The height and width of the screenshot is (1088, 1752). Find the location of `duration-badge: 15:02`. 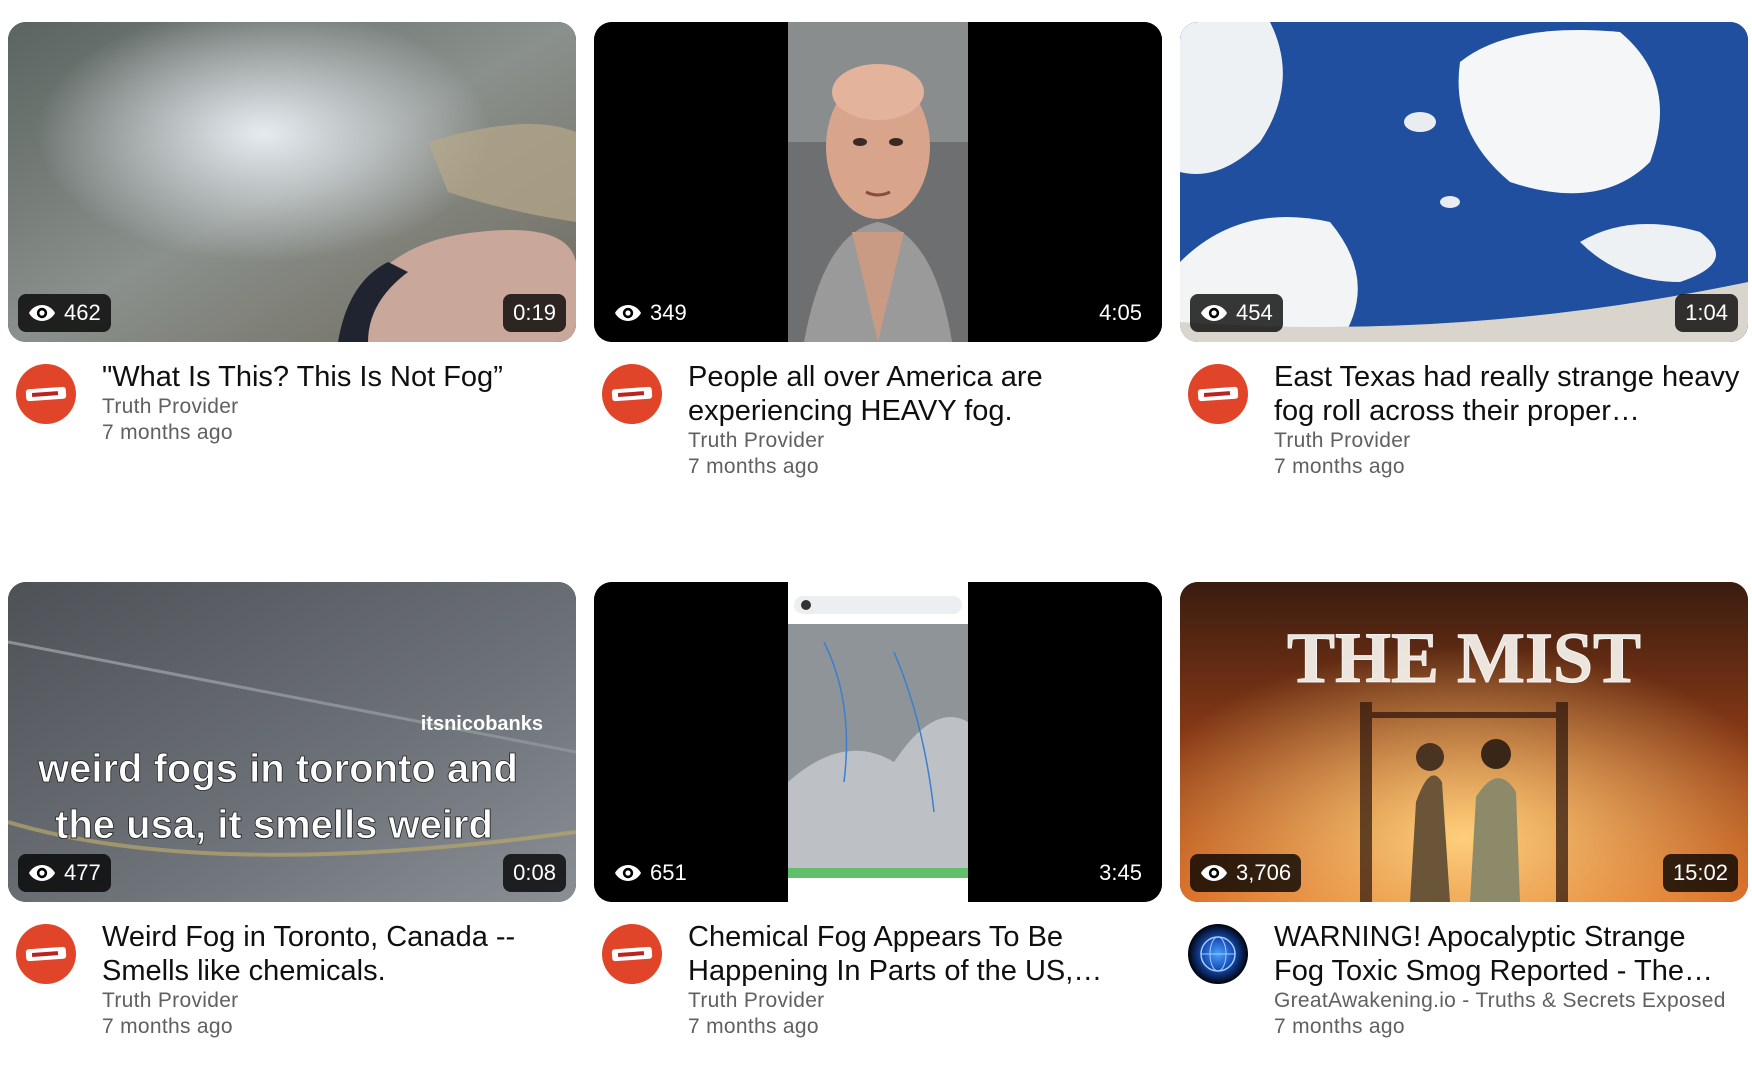

duration-badge: 15:02 is located at coordinates (1700, 873).